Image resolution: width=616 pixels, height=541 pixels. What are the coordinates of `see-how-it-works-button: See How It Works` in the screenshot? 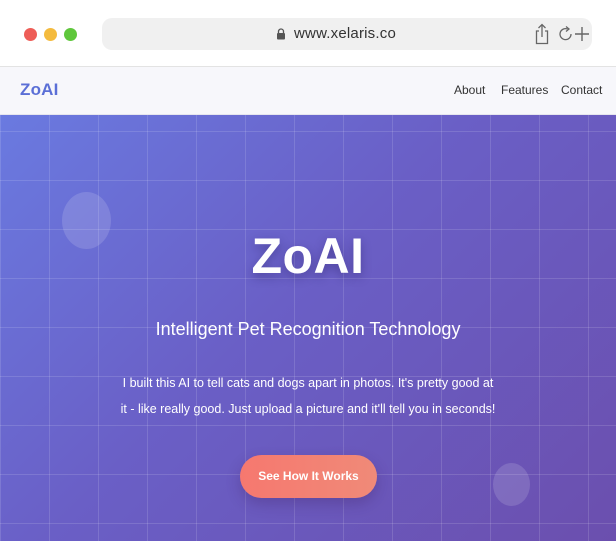 It's located at (308, 476).